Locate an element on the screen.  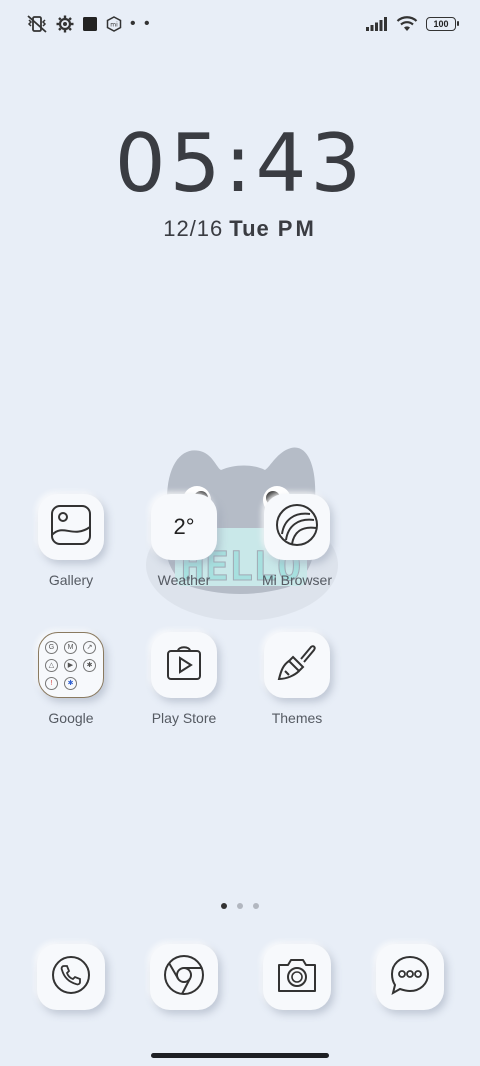
app-play-store: Play Store is located at coordinates (184, 679).